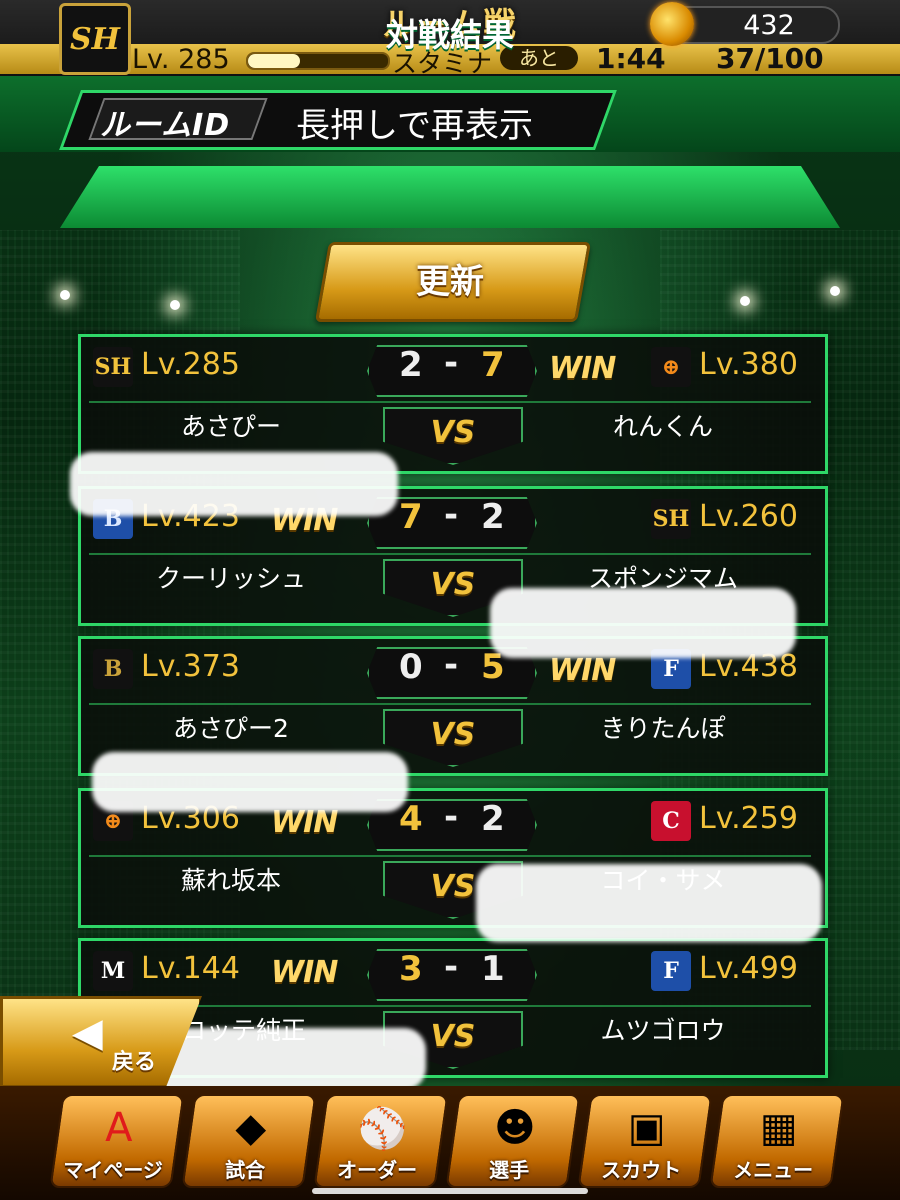  I want to click on score-right: 7, so click(493, 365).